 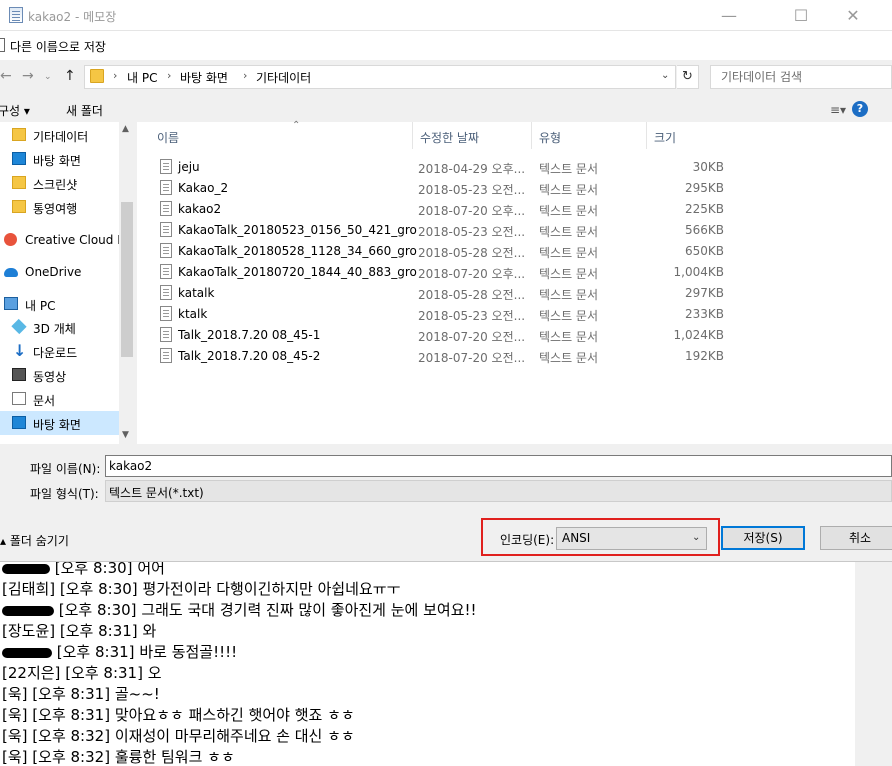 What do you see at coordinates (856, 538) in the screenshot?
I see `cancel-button: 취소` at bounding box center [856, 538].